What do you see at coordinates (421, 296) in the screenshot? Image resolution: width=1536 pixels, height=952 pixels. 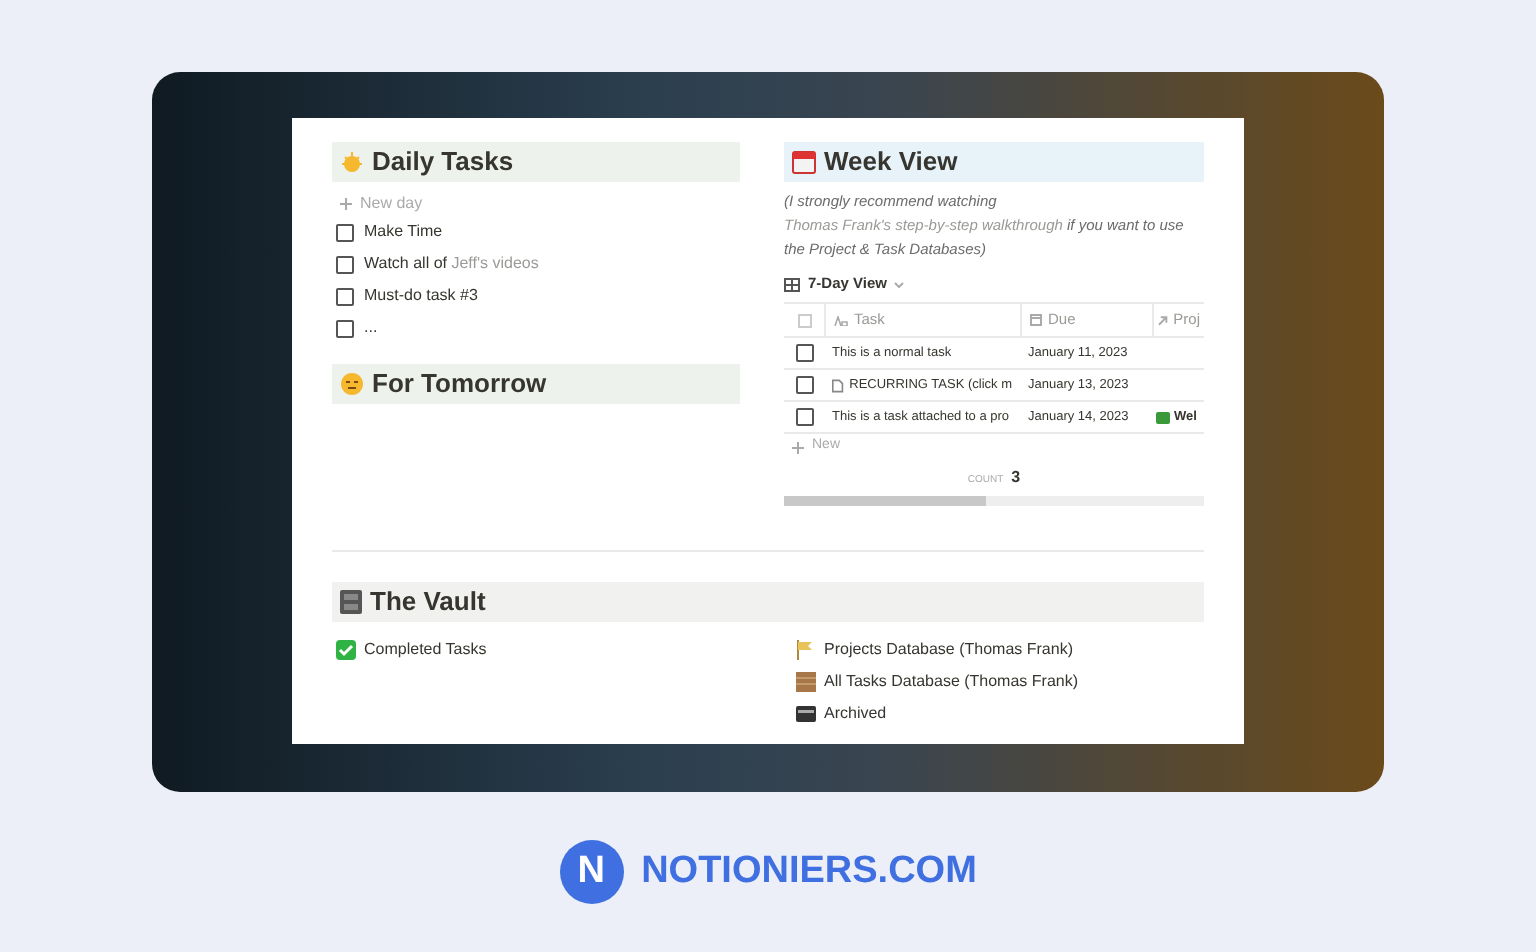 I see `task-text: Must-do task #3` at bounding box center [421, 296].